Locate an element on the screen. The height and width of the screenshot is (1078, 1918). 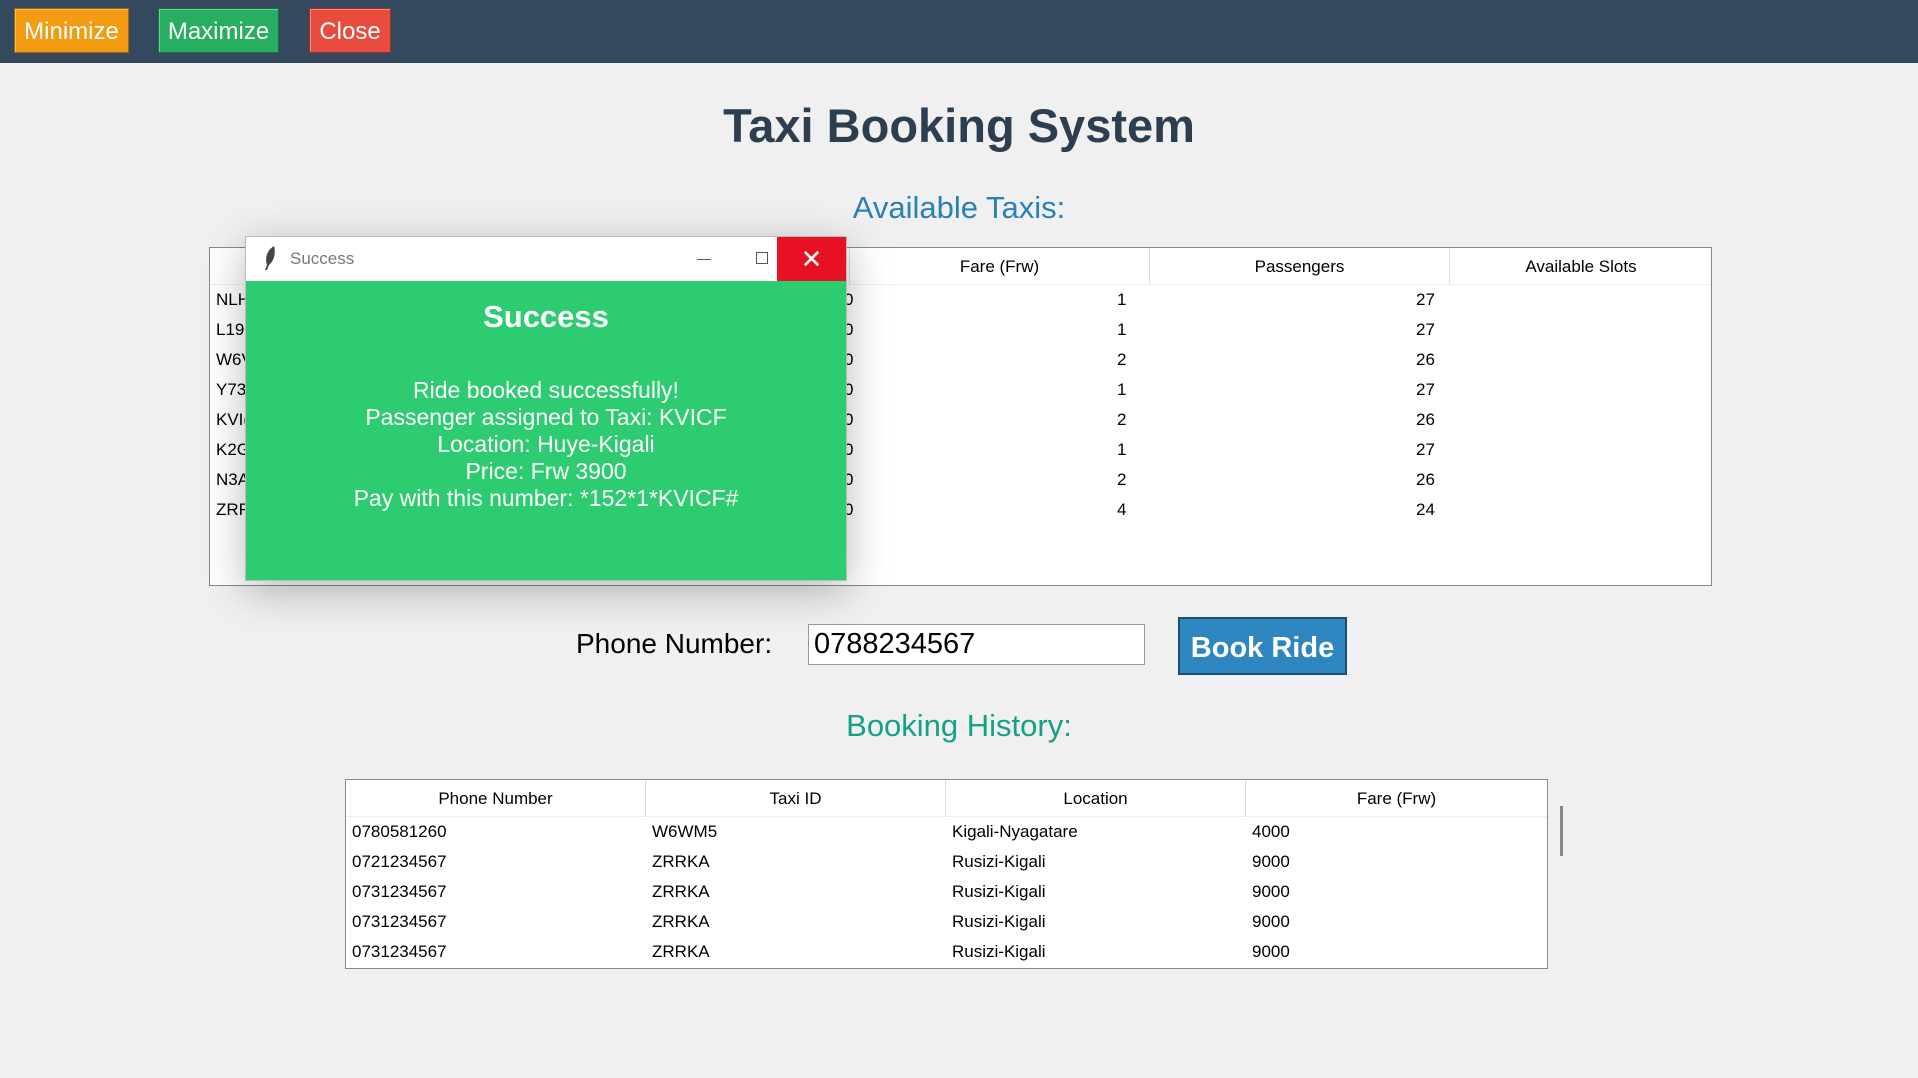
phone-cell: 0721234567 is located at coordinates (399, 861).